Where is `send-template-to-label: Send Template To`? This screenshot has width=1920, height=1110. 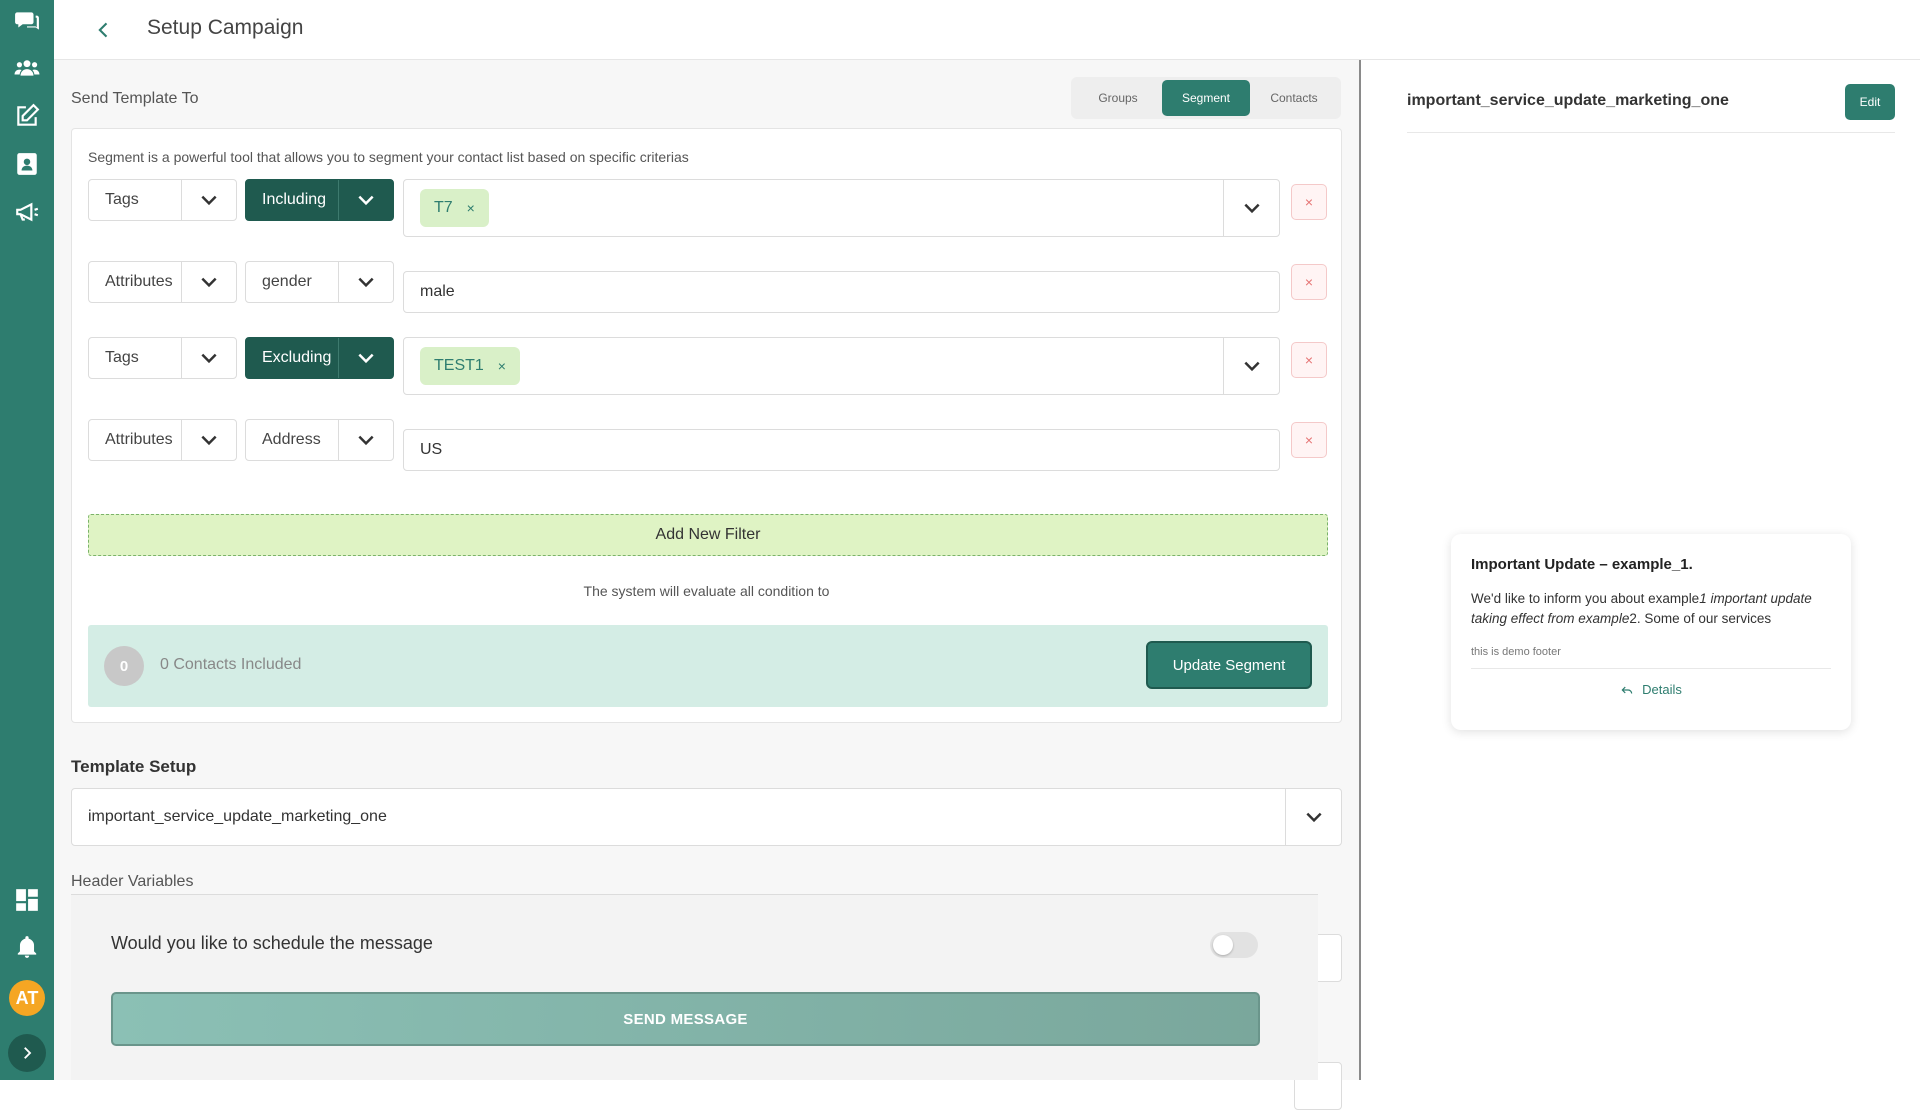
send-template-to-label: Send Template To is located at coordinates (135, 98).